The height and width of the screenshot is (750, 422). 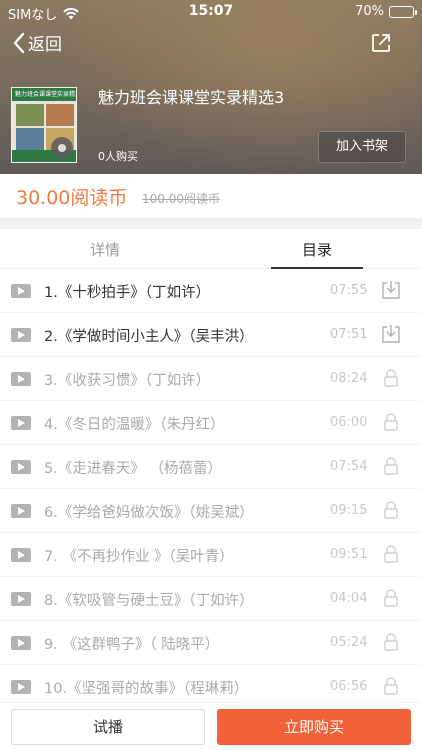 I want to click on chapter-duration: 07:54, so click(x=349, y=466).